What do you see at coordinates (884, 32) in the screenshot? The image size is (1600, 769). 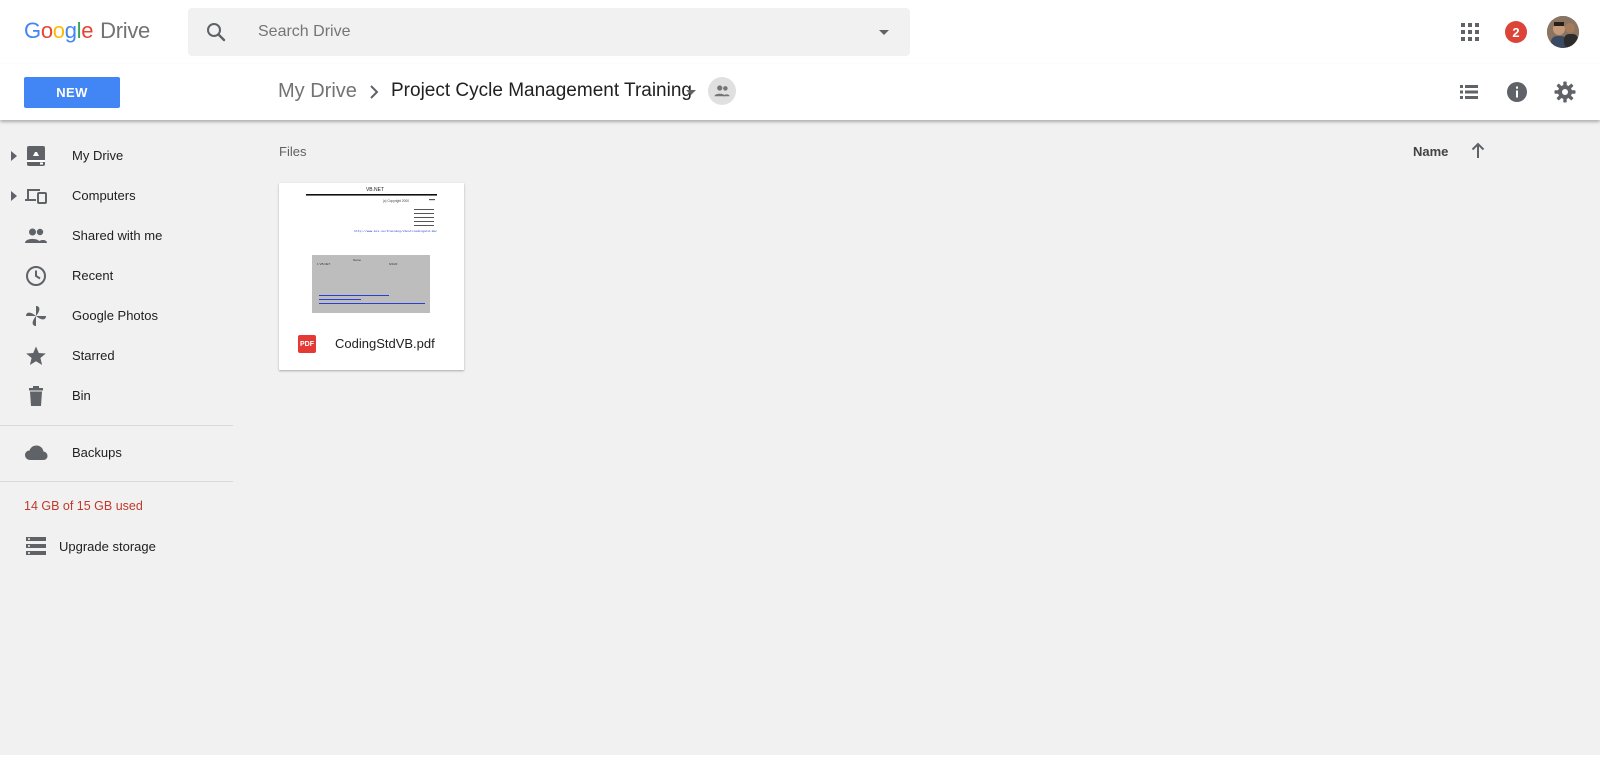 I see `search-options-chevron-down-icon` at bounding box center [884, 32].